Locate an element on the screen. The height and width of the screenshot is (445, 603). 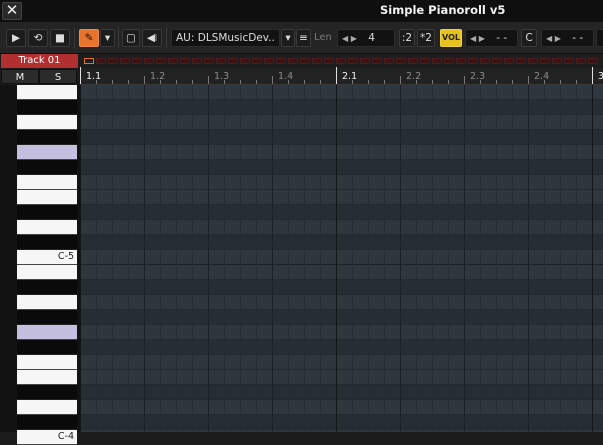
instrument-menu-button: ≡ is located at coordinates (303, 38).